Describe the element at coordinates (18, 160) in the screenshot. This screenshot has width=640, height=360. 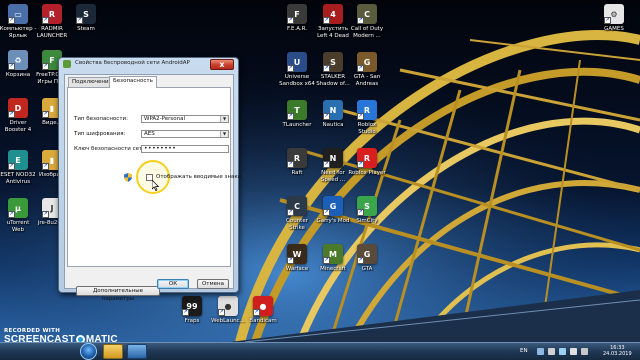
I see `eset-icon: E ↗` at that location.